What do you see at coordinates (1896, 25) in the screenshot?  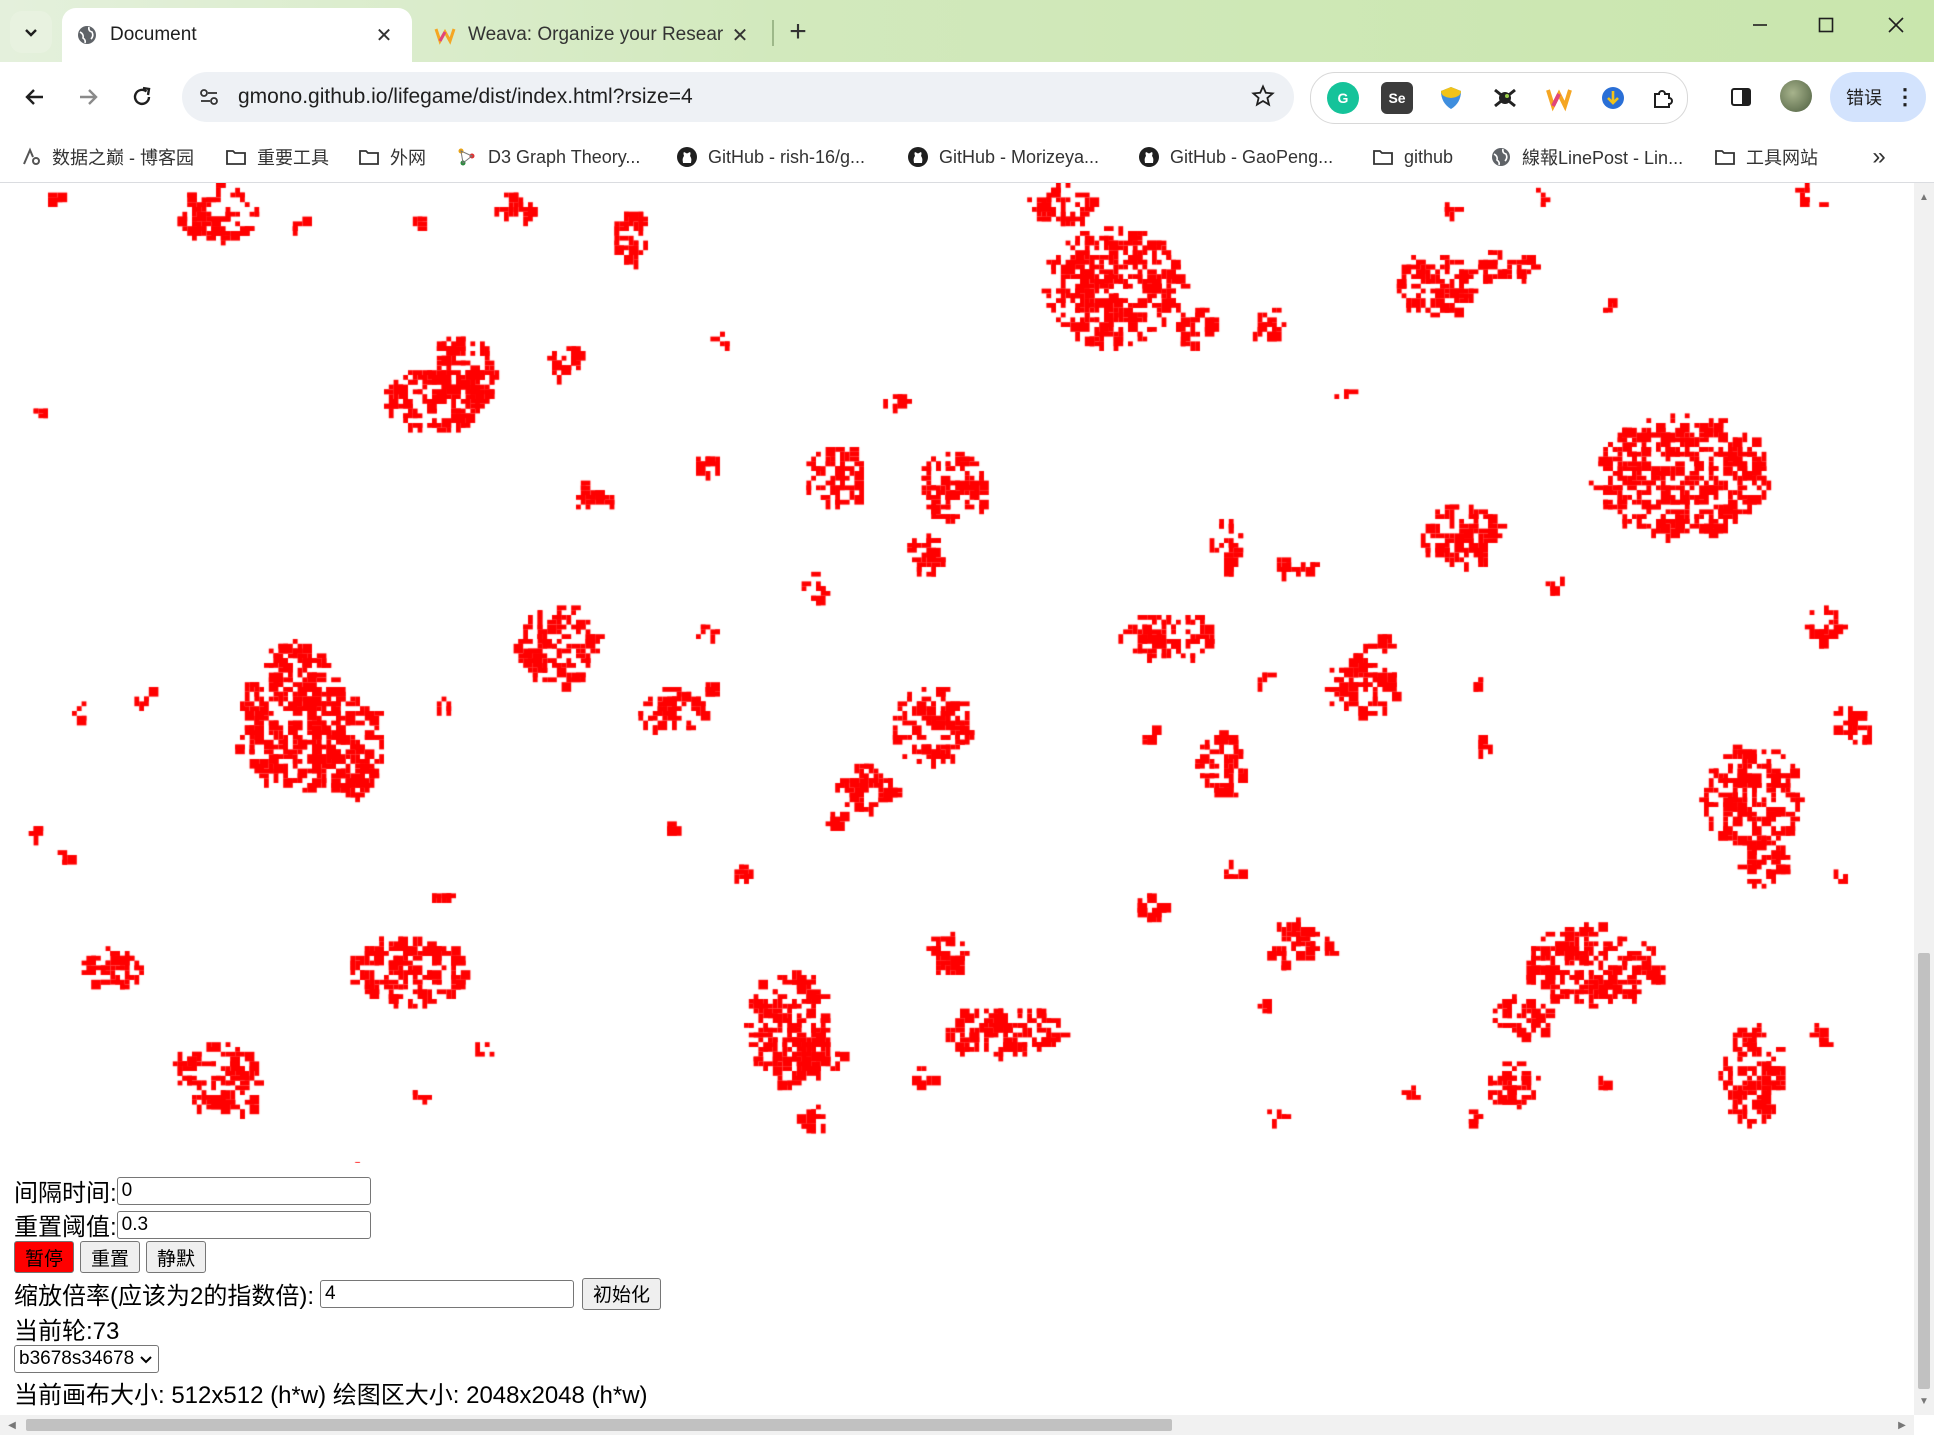 I see `window-close-icon` at bounding box center [1896, 25].